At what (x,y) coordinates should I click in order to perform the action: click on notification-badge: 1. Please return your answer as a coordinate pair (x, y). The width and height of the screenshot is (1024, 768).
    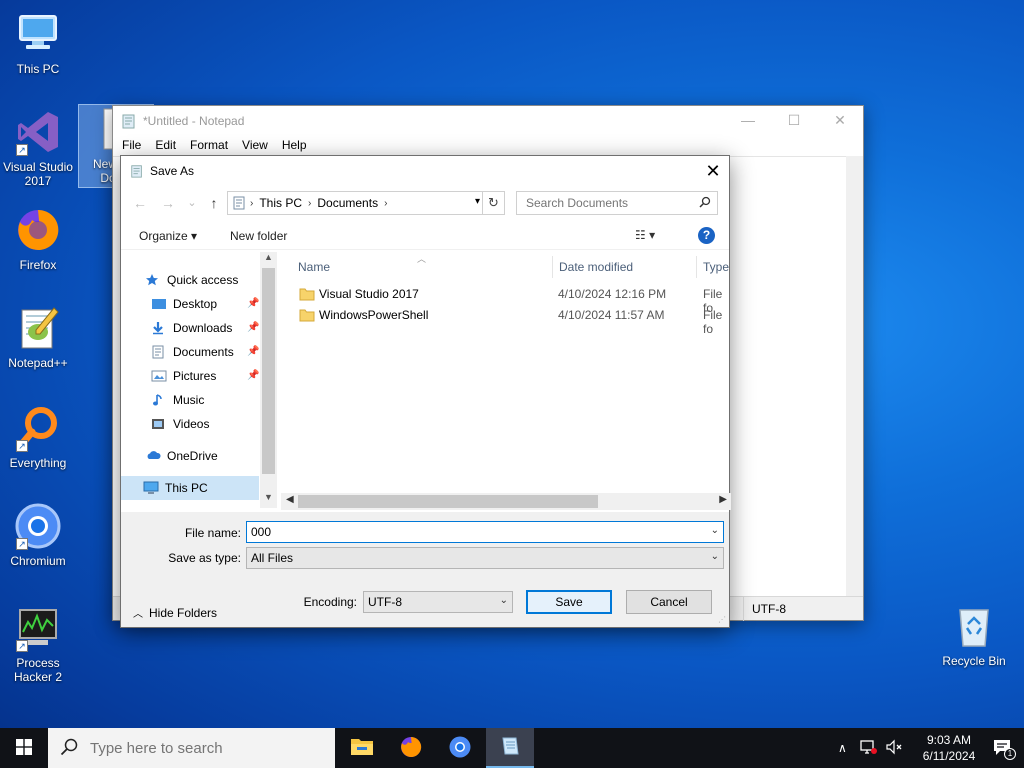
    Looking at the image, I should click on (1010, 754).